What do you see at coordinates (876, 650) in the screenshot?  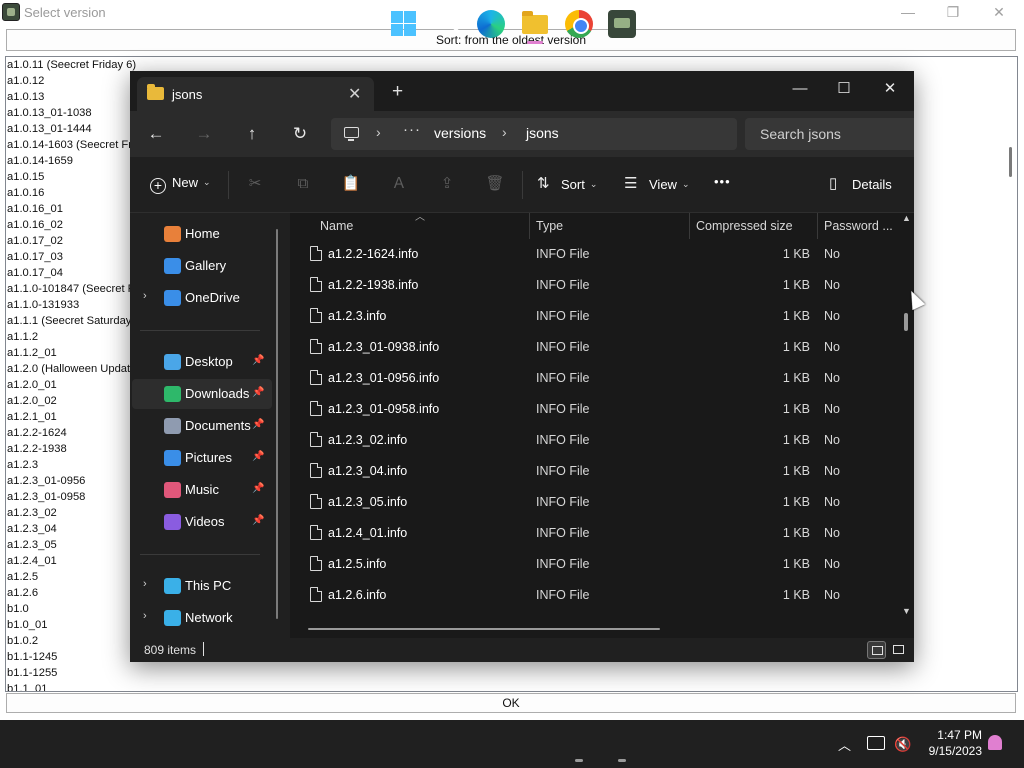 I see `details-view-toggle` at bounding box center [876, 650].